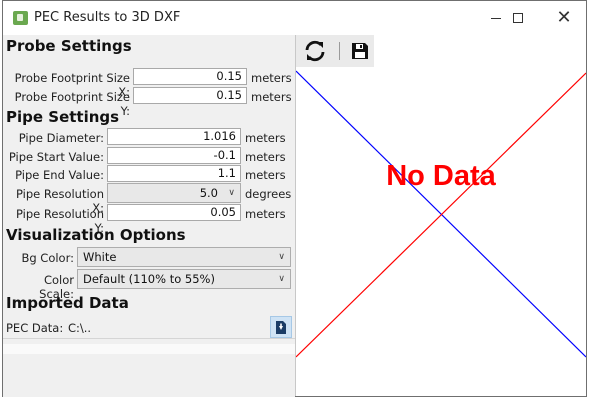 The height and width of the screenshot is (397, 589). I want to click on probe-settings-heading: Probe Settings, so click(69, 46).